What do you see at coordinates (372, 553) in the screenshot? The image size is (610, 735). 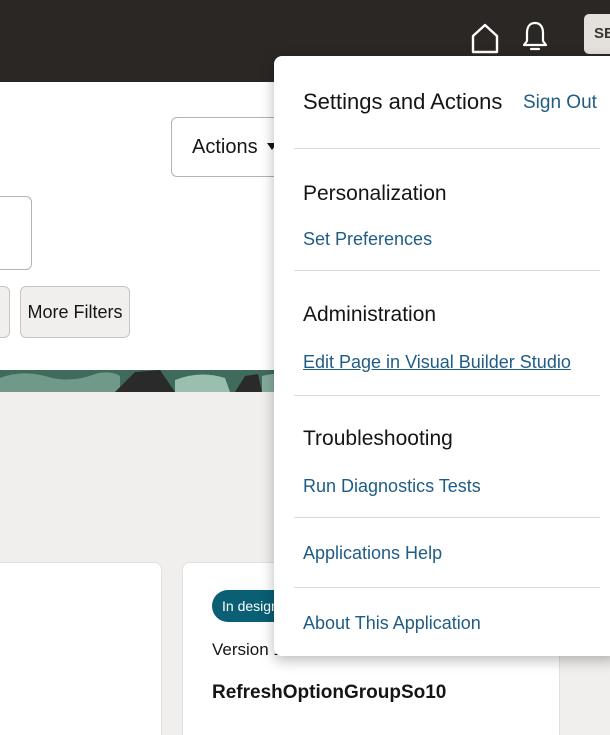 I see `applications-help-link: Applications Help` at bounding box center [372, 553].